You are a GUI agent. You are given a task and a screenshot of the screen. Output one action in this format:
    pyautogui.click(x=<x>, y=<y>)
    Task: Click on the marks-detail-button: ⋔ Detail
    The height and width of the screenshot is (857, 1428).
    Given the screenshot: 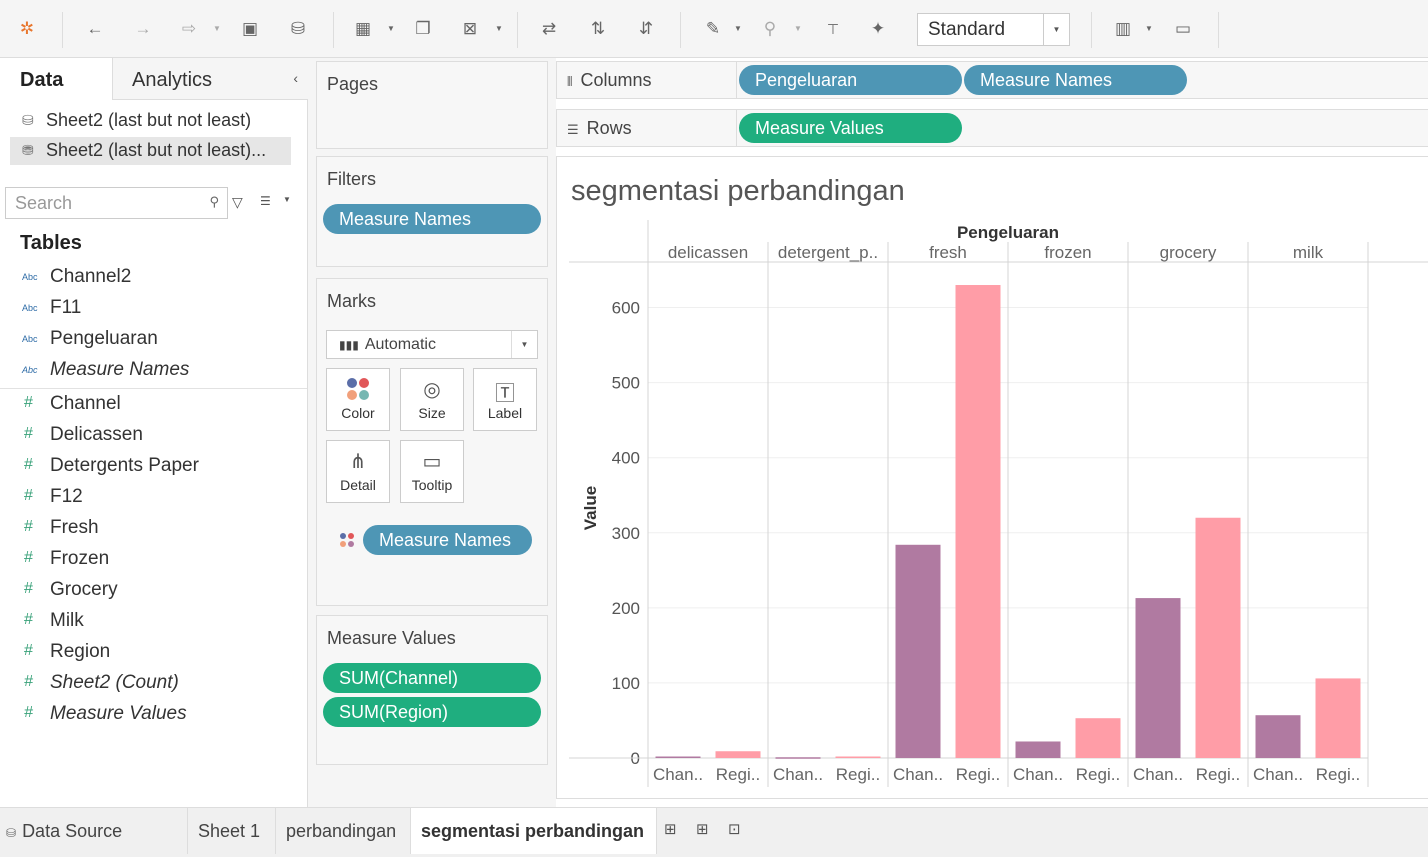 What is the action you would take?
    pyautogui.click(x=358, y=471)
    